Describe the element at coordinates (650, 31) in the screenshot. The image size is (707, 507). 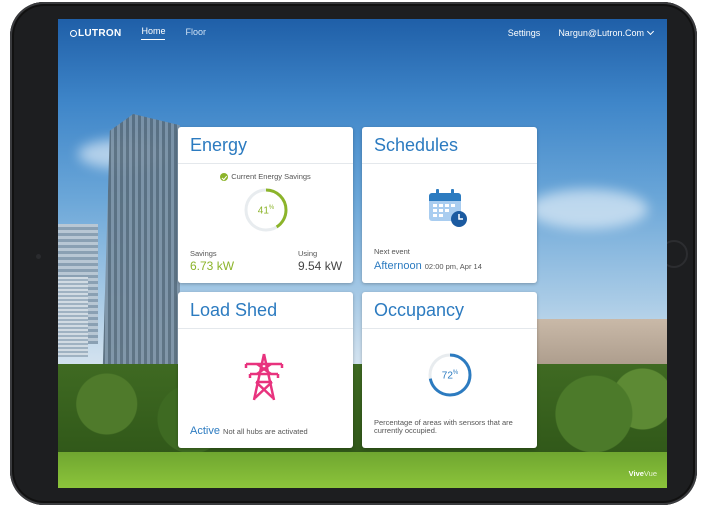
I see `chevron-down-icon` at that location.